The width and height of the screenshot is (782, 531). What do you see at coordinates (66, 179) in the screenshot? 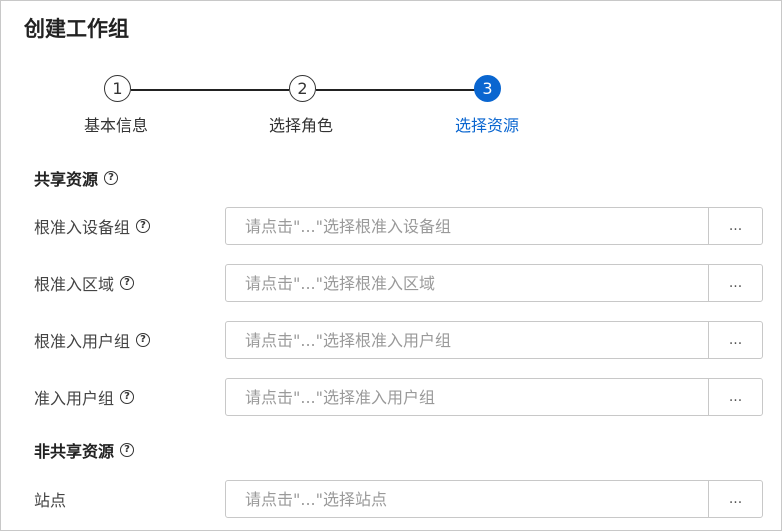
I see `shared-resources-title: 共享资源` at bounding box center [66, 179].